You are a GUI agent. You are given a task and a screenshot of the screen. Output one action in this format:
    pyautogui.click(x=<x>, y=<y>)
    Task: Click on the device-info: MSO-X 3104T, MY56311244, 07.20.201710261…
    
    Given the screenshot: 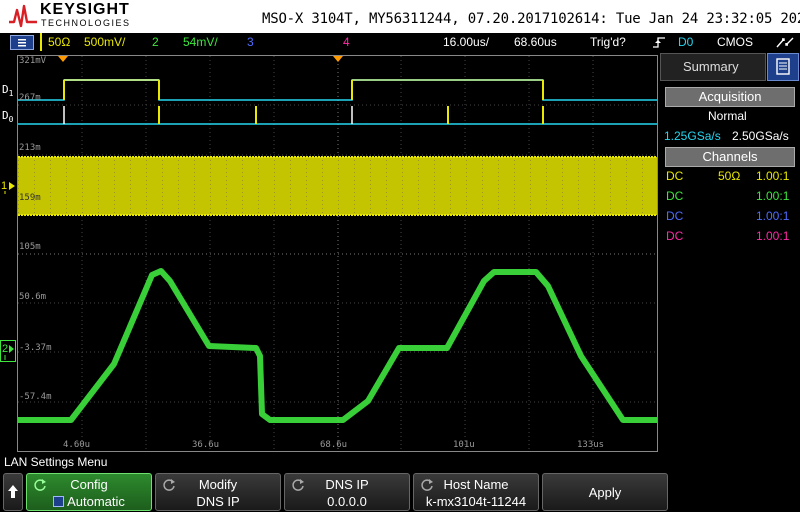 What is the action you would take?
    pyautogui.click(x=531, y=19)
    